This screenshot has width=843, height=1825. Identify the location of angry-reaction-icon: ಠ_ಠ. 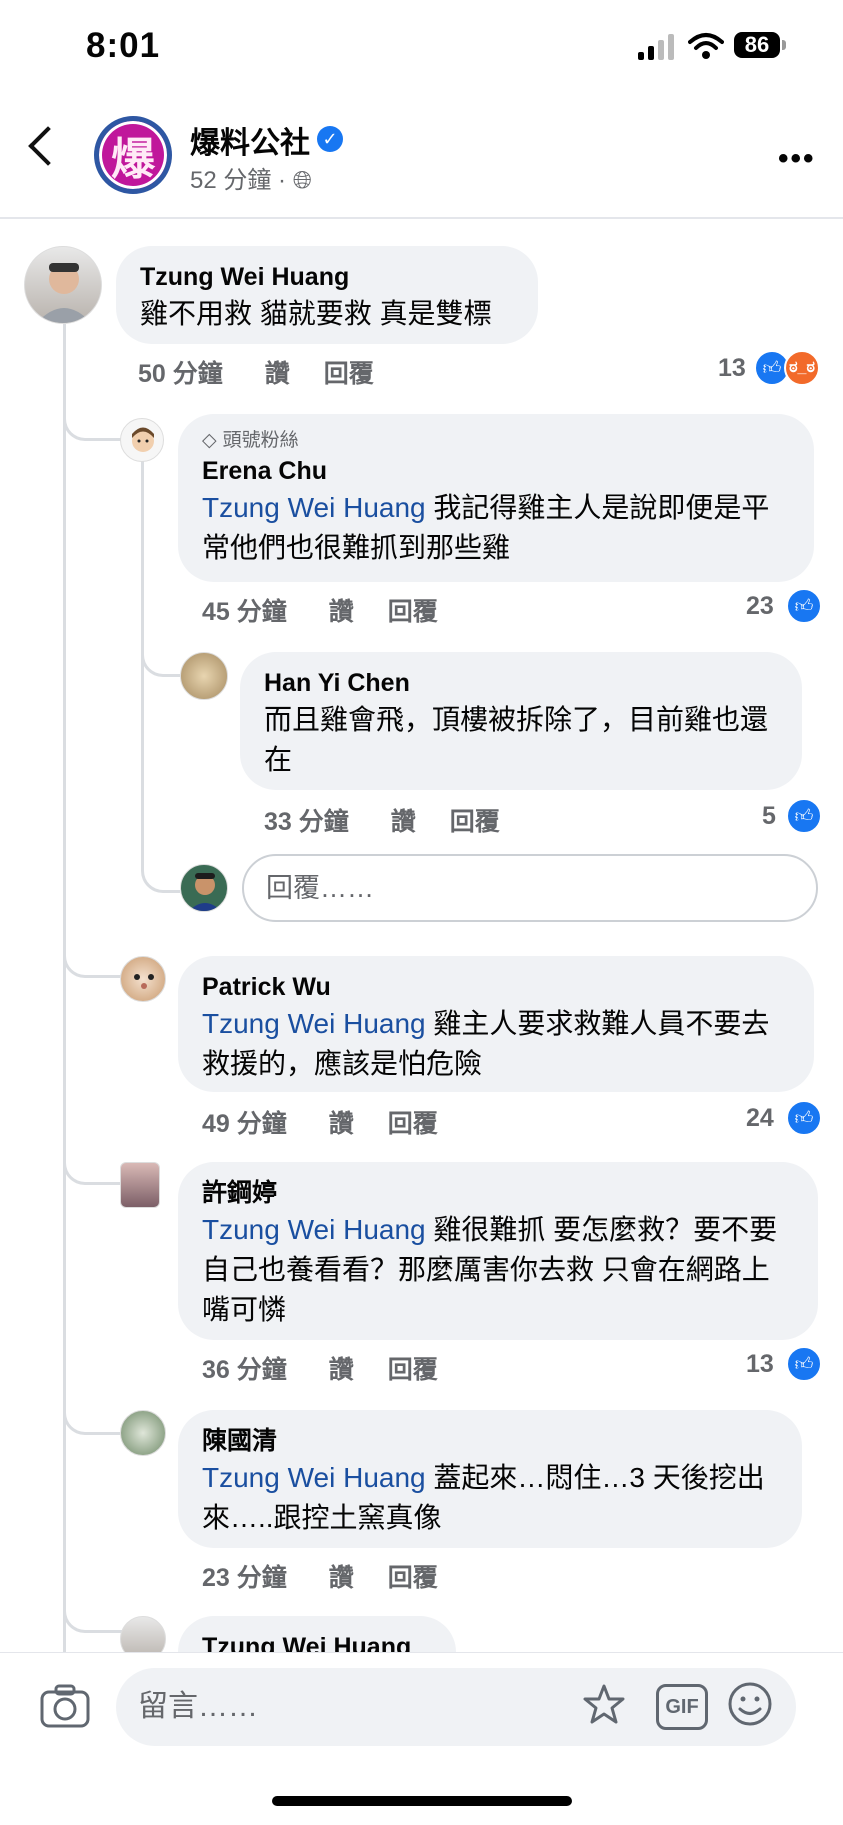
(802, 368).